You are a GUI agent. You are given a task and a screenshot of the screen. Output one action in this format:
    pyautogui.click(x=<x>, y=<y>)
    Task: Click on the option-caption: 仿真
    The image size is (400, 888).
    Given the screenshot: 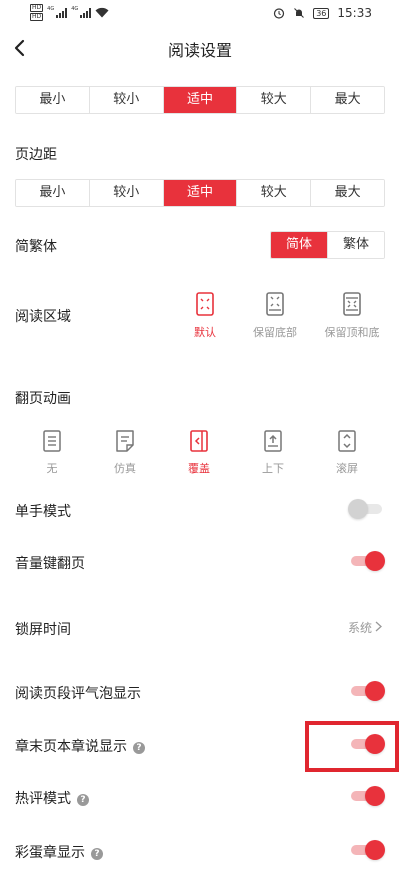 What is the action you would take?
    pyautogui.click(x=125, y=468)
    